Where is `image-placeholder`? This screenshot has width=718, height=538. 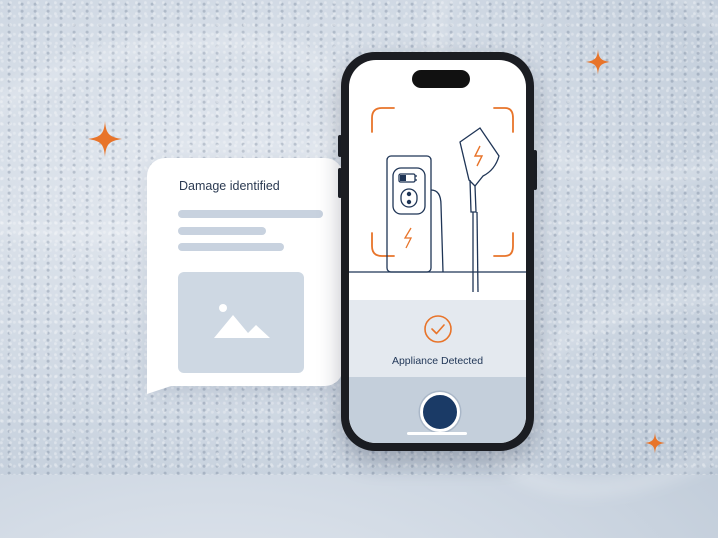 image-placeholder is located at coordinates (241, 322).